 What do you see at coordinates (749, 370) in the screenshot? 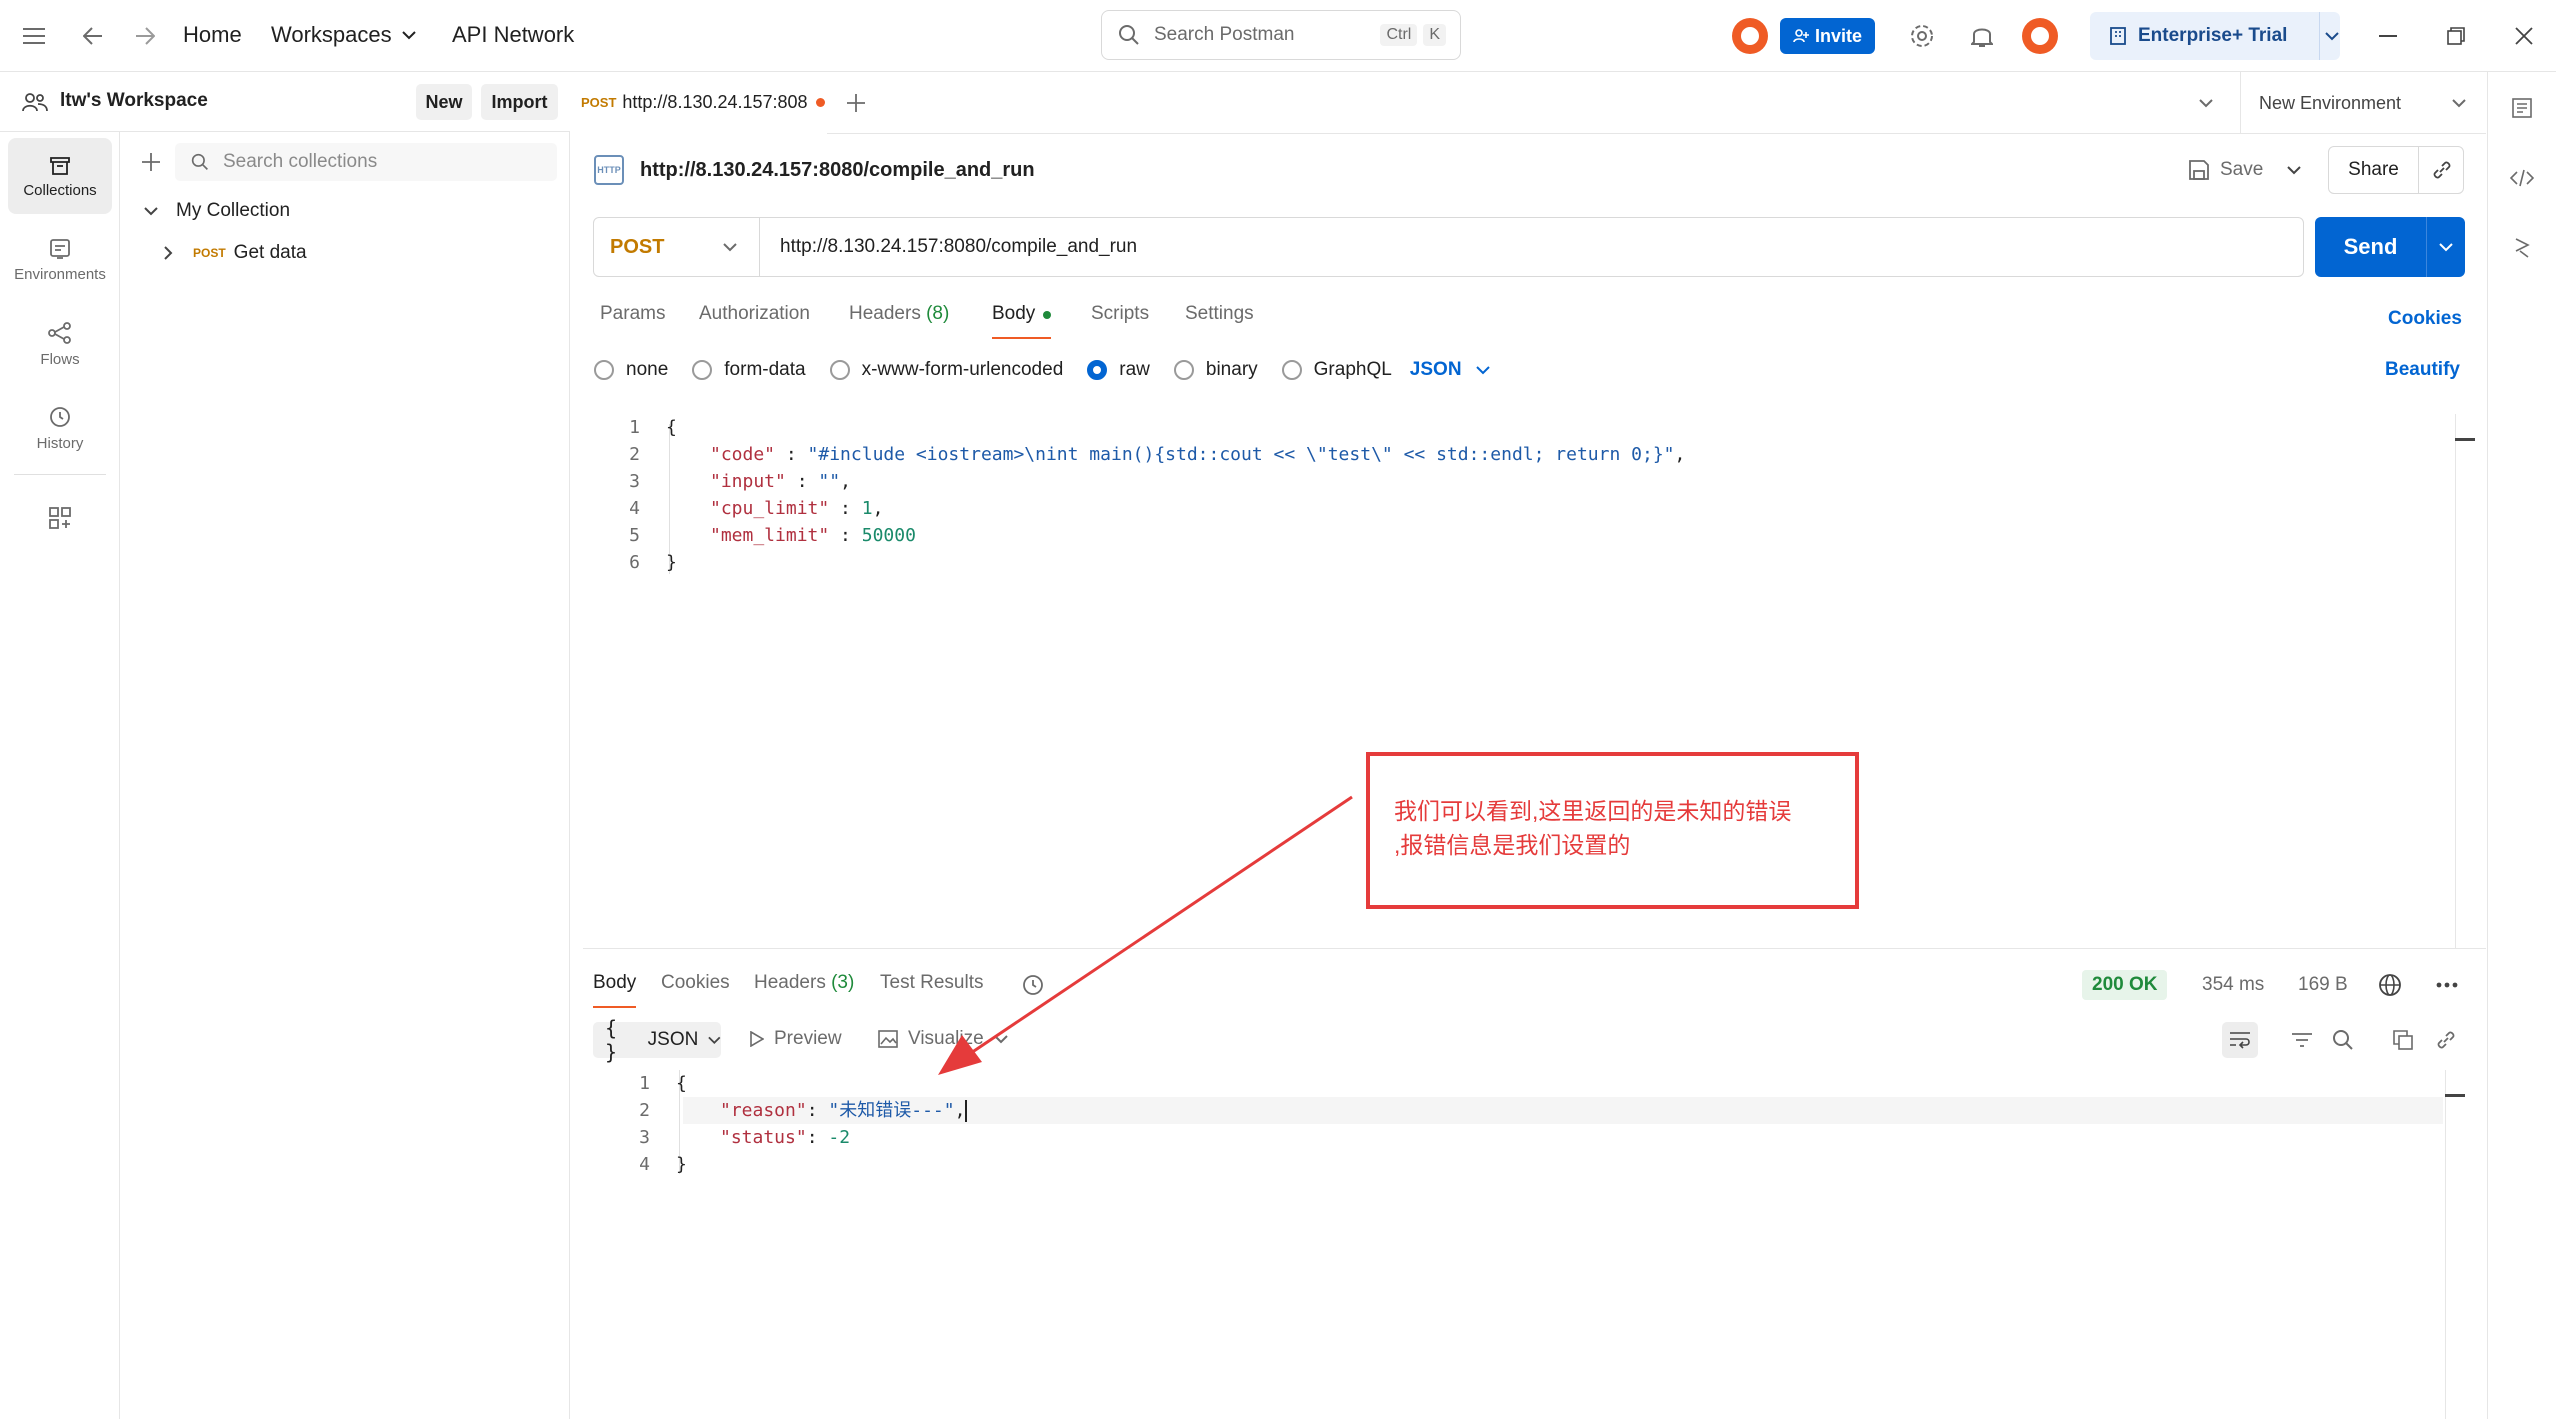
I see `body-mode-form-data: form-data` at bounding box center [749, 370].